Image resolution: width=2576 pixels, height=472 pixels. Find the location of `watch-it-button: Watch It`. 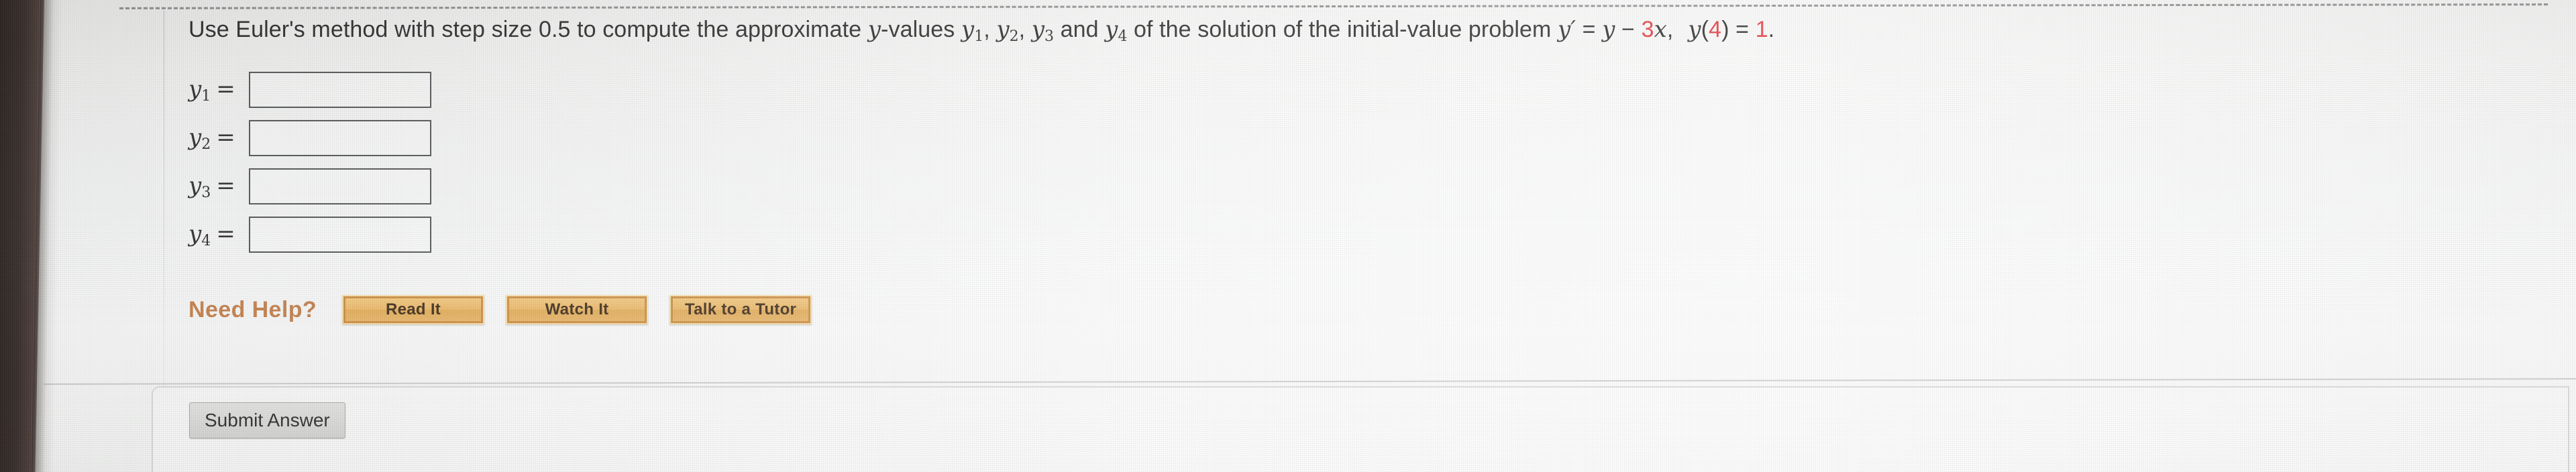

watch-it-button: Watch It is located at coordinates (577, 309).